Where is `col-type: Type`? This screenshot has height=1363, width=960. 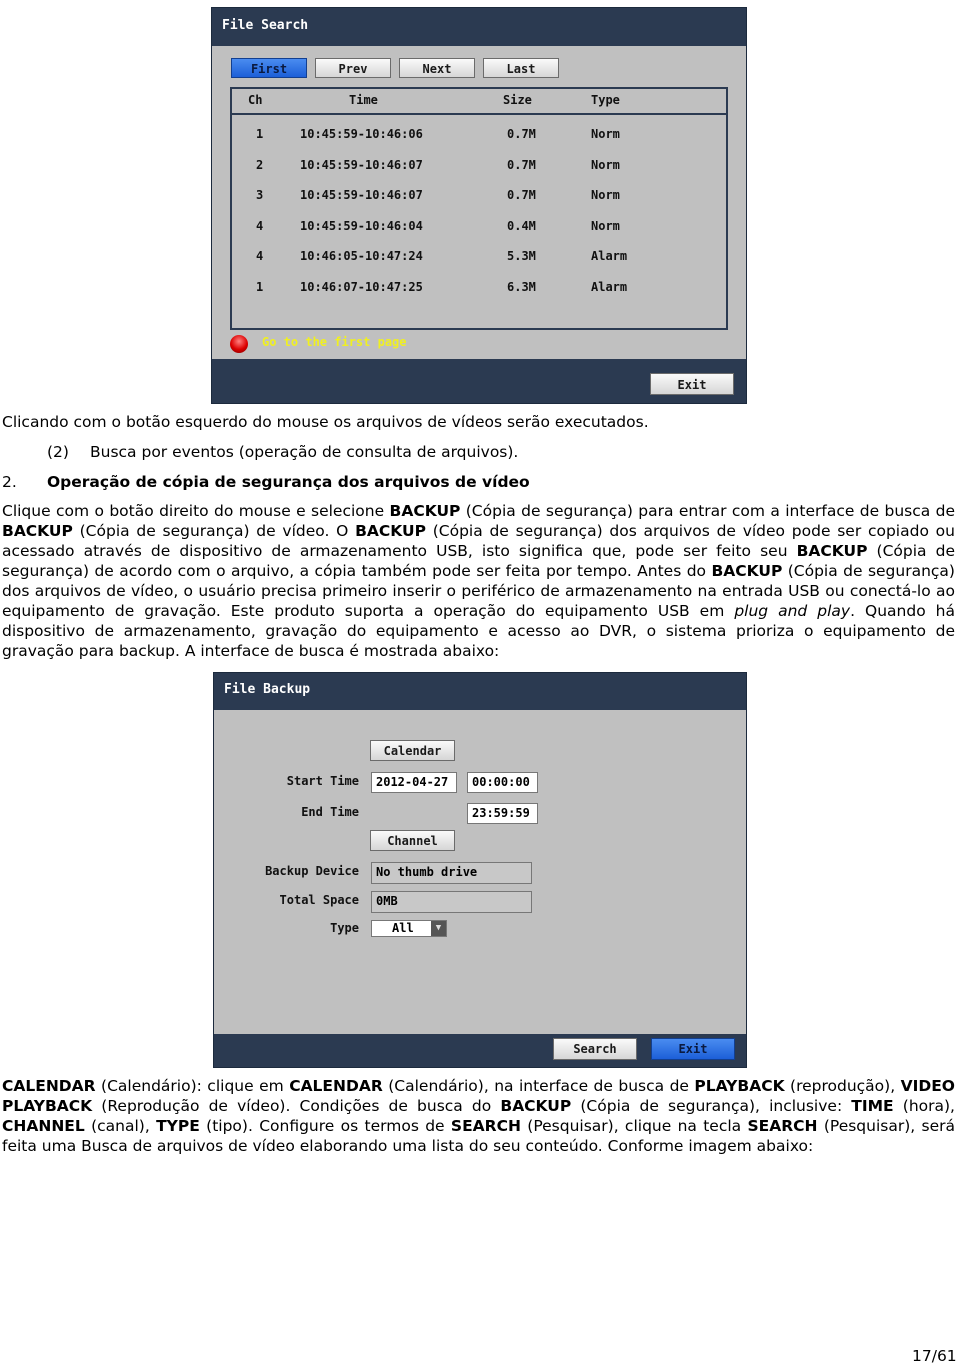 col-type: Type is located at coordinates (605, 100).